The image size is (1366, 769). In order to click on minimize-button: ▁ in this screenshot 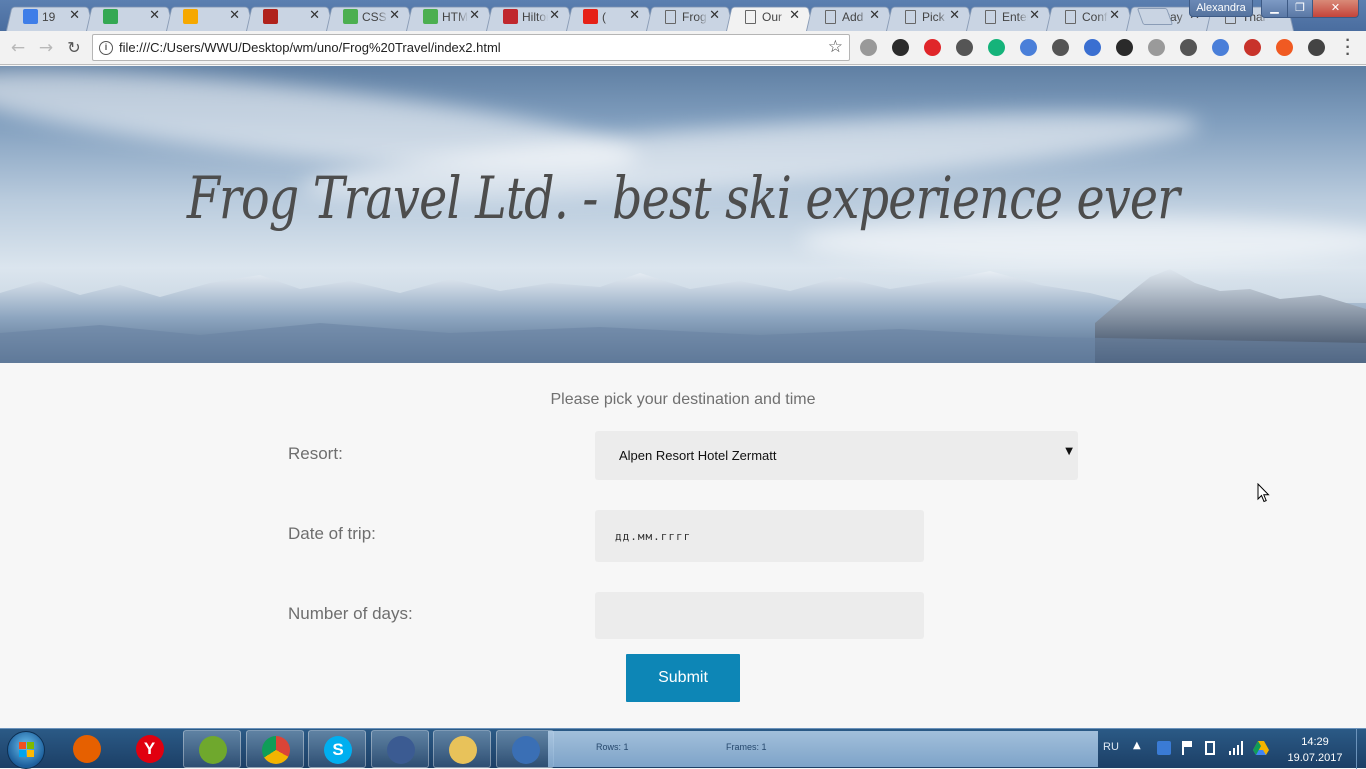, I will do `click(1274, 9)`.